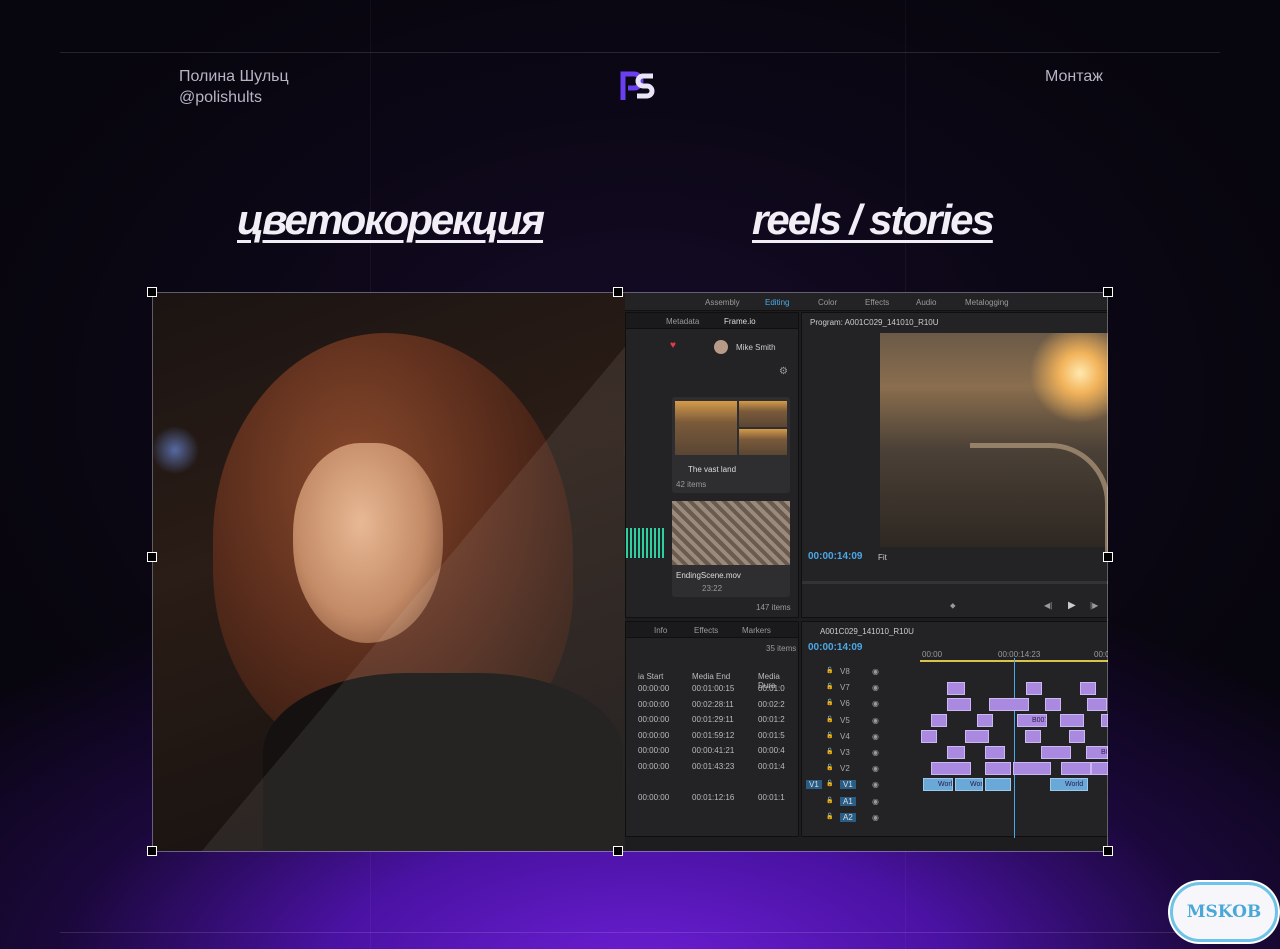 This screenshot has width=1280, height=949. What do you see at coordinates (873, 219) in the screenshot?
I see `title-reels-stories: reels / stories` at bounding box center [873, 219].